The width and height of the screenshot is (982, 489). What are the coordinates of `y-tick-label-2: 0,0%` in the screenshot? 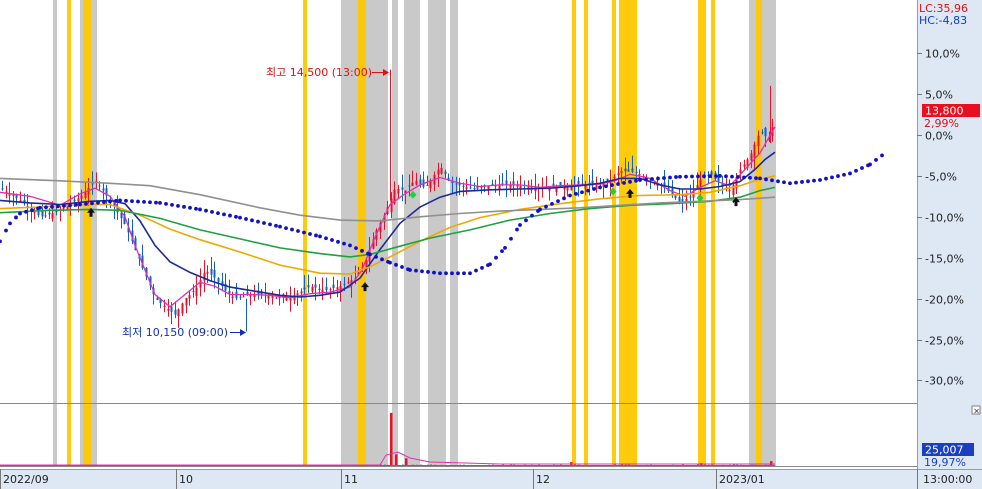 It's located at (939, 136).